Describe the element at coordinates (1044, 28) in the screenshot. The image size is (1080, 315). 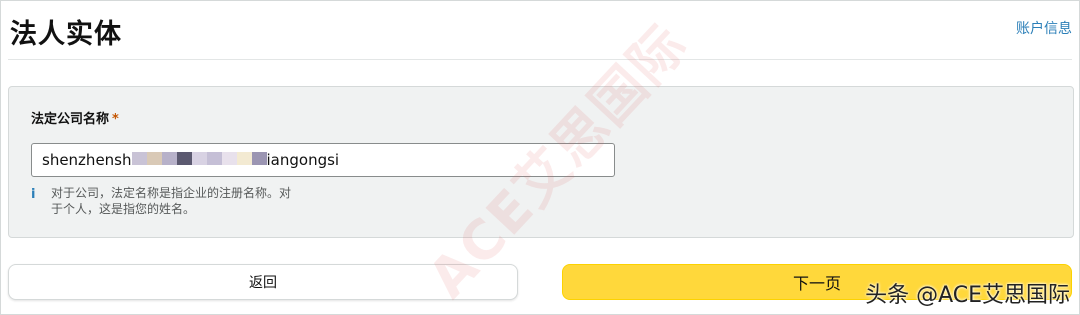
I see `account-info-link: 账户信息` at that location.